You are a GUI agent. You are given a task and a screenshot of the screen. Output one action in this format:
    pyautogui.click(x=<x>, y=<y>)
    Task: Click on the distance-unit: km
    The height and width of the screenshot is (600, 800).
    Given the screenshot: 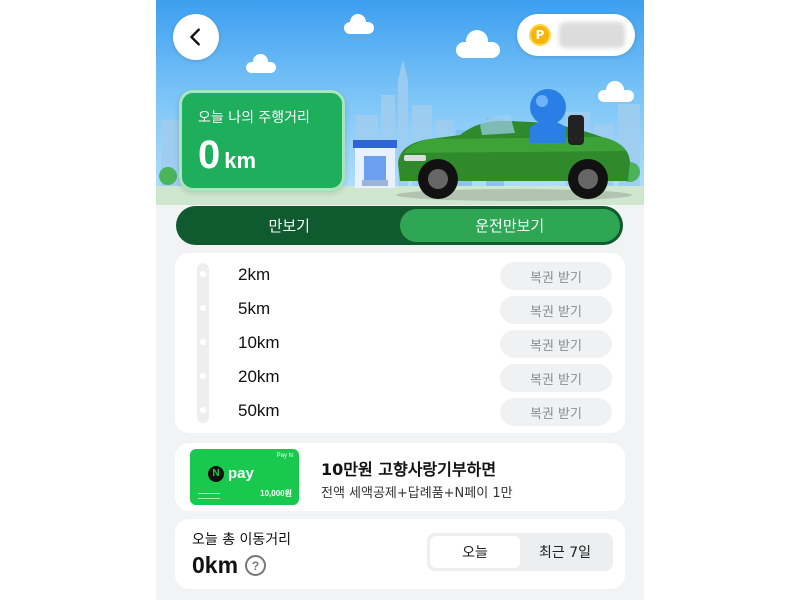 What is the action you would take?
    pyautogui.click(x=240, y=160)
    